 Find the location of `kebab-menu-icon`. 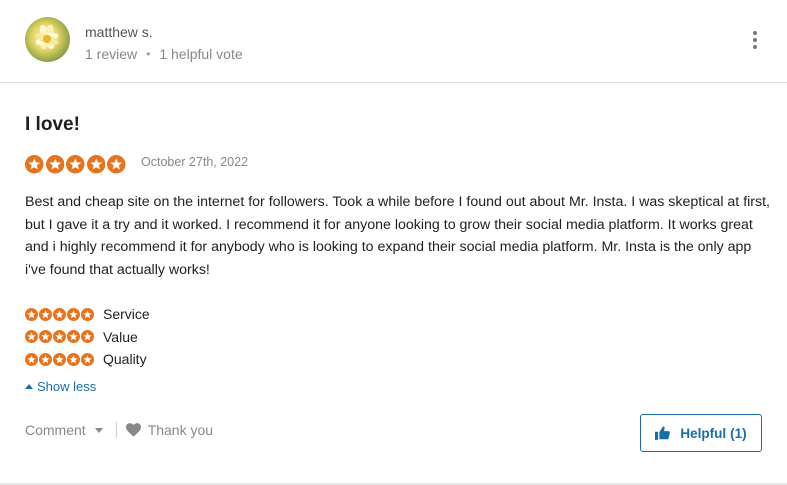

kebab-menu-icon is located at coordinates (755, 40).